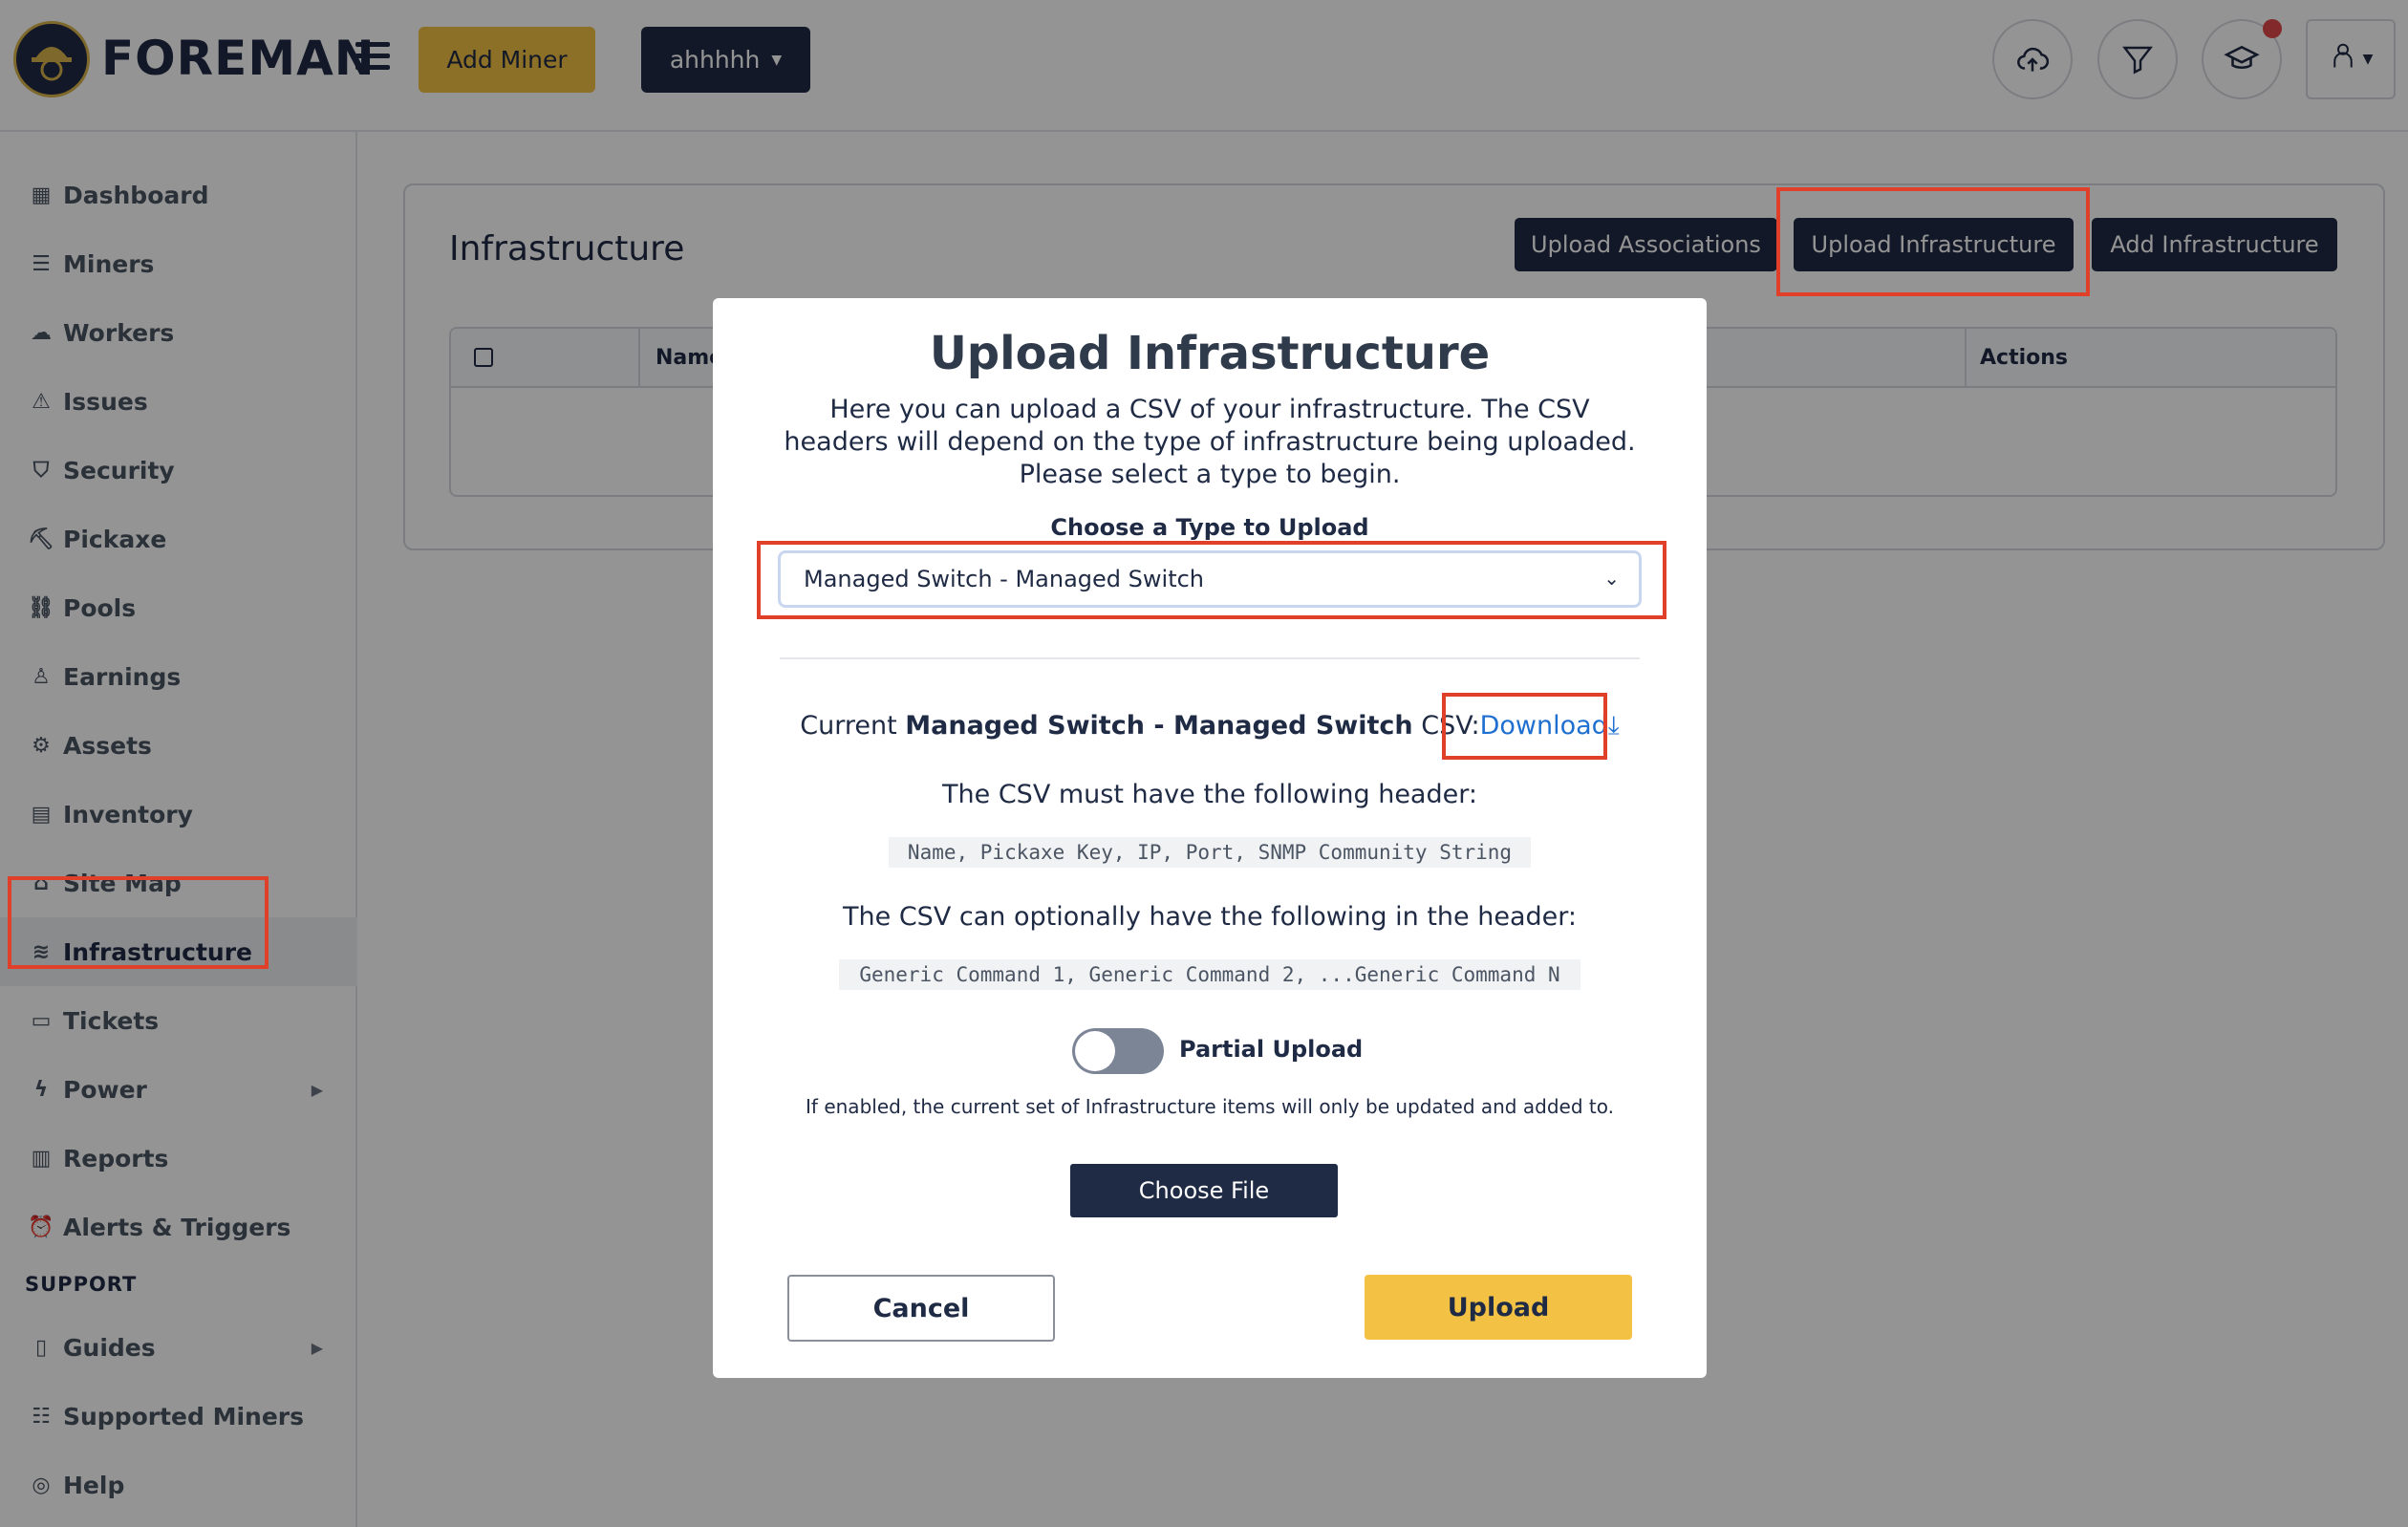  Describe the element at coordinates (849, 726) in the screenshot. I see `current-prefix: Current` at that location.